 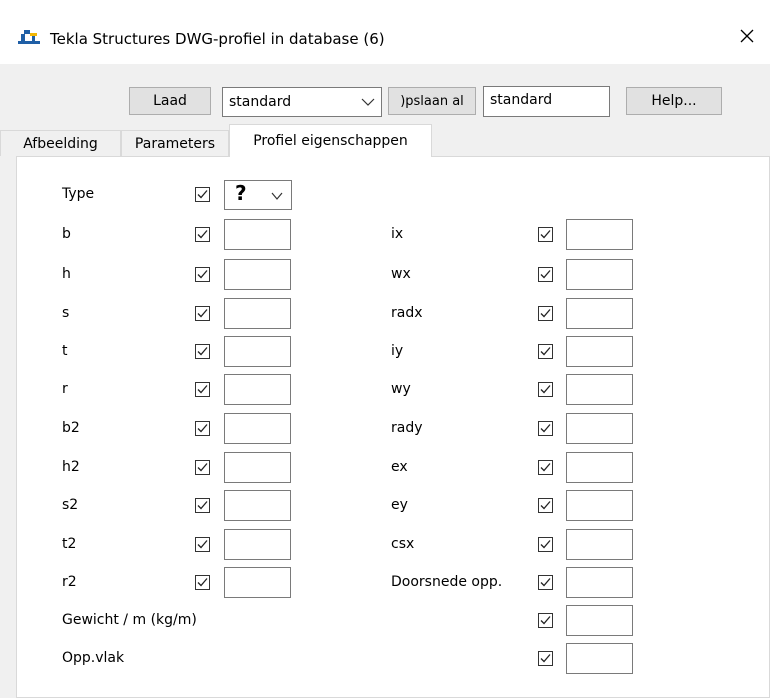 What do you see at coordinates (368, 102) in the screenshot?
I see `chevron-down-icon` at bounding box center [368, 102].